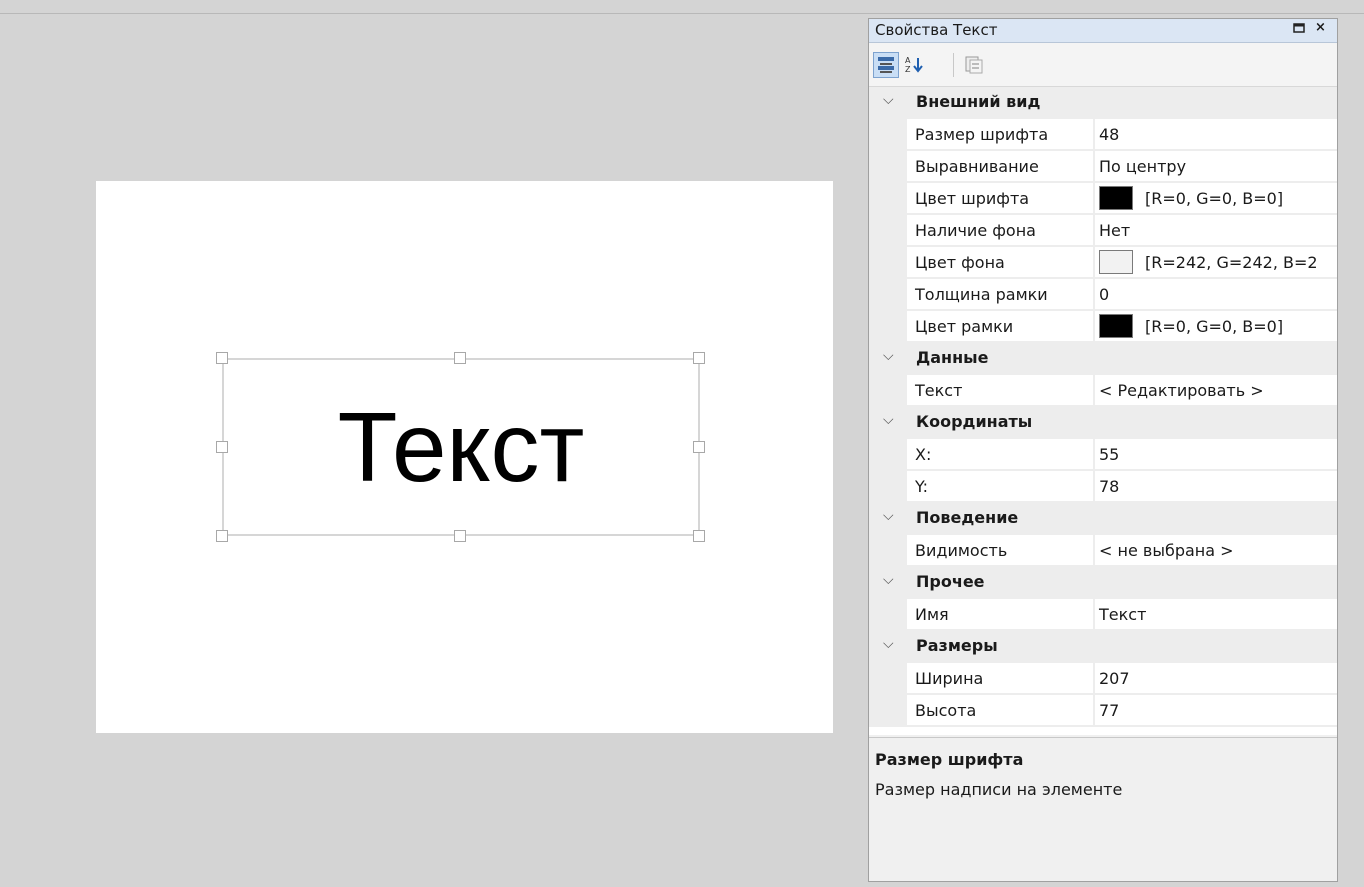  I want to click on property-row: Цвет шрифта [R=0, G=0, B=0], so click(1103, 199).